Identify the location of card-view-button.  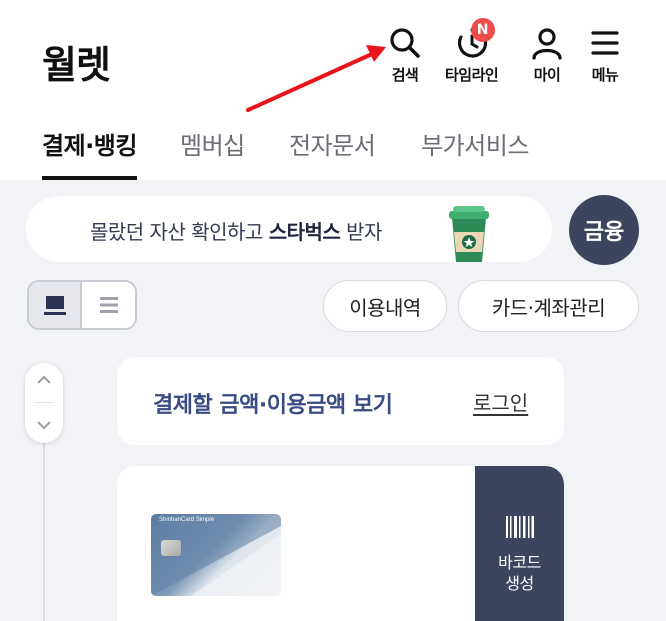
(55, 305).